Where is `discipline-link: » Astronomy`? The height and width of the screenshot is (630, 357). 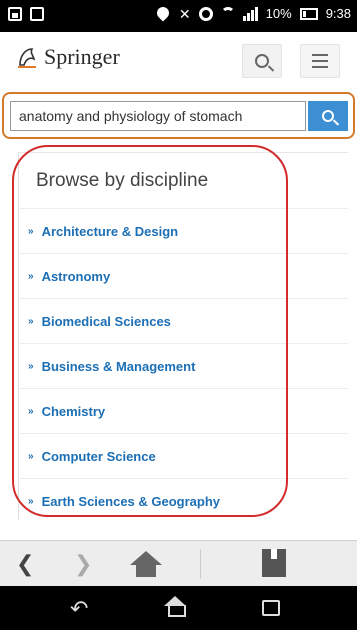 discipline-link: » Astronomy is located at coordinates (183, 275).